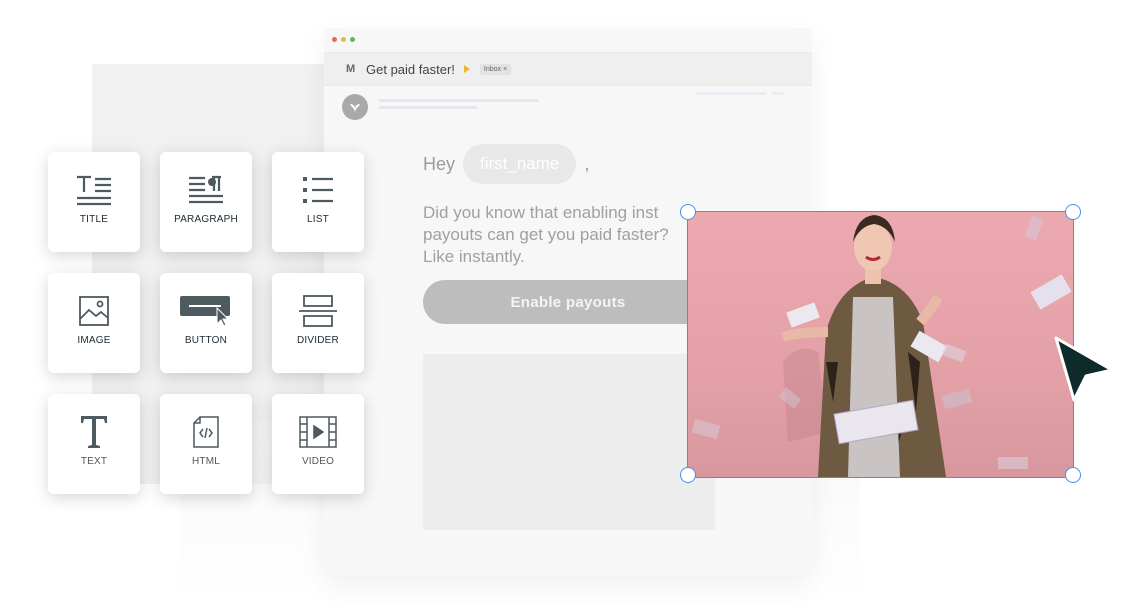  Describe the element at coordinates (343, 39) in the screenshot. I see `window-minimize-dot` at that location.